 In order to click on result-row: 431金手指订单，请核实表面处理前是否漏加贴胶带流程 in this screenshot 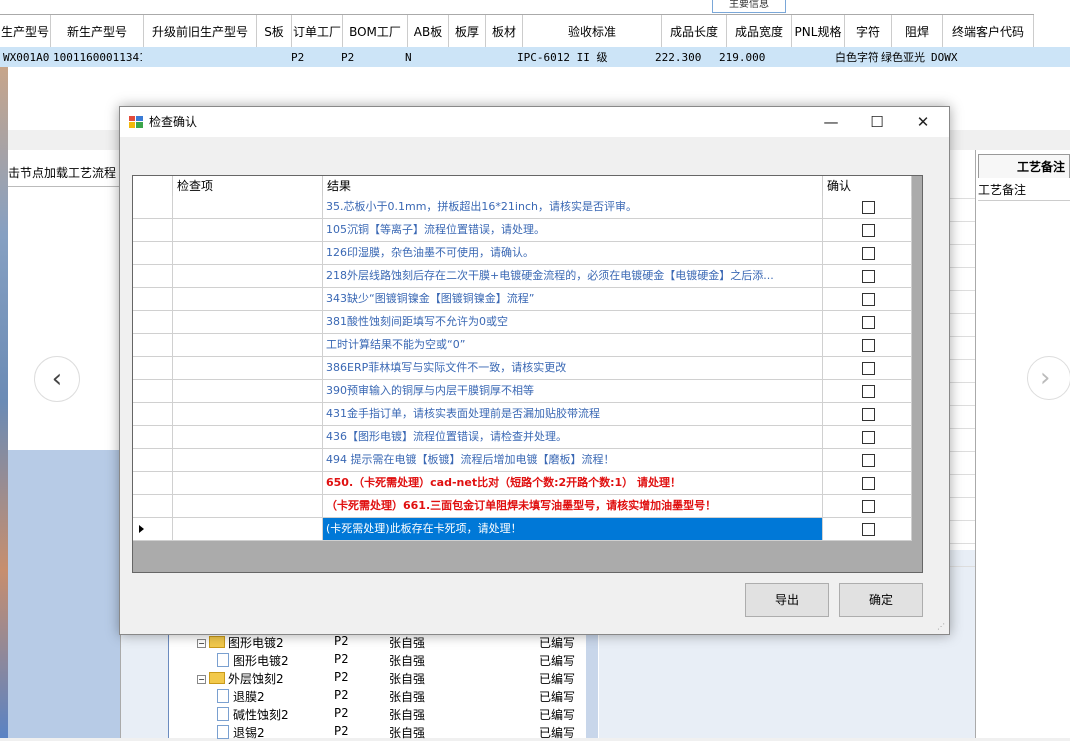, I will do `click(522, 414)`.